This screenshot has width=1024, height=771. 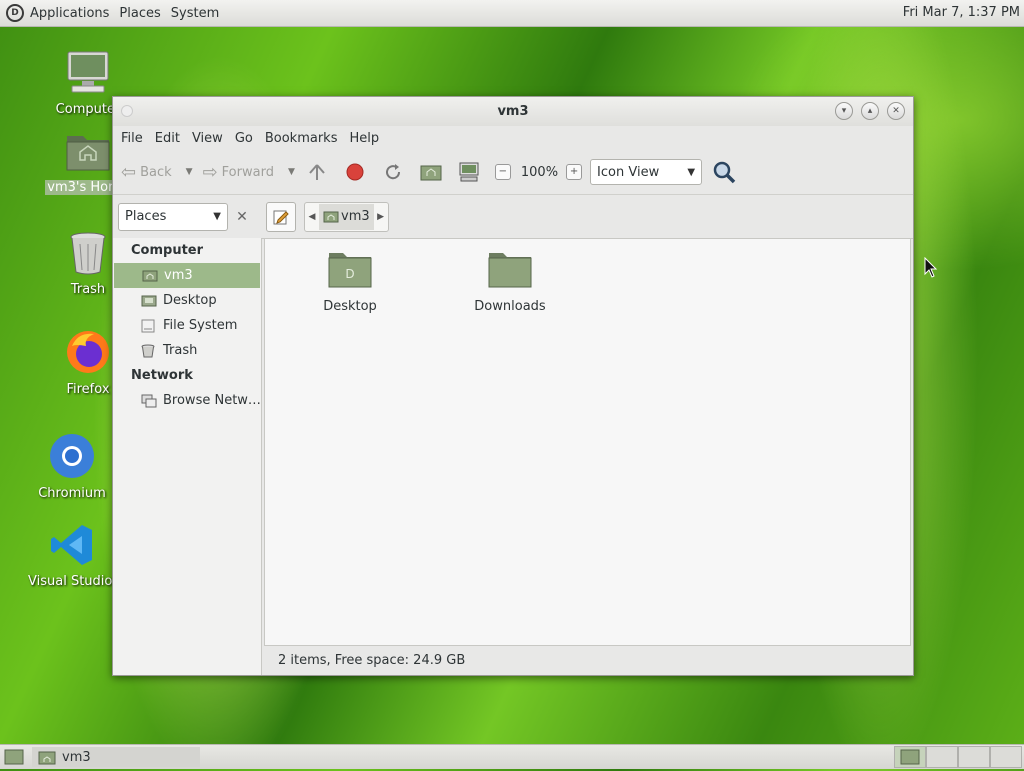 What do you see at coordinates (132, 138) in the screenshot?
I see `menu-file: File` at bounding box center [132, 138].